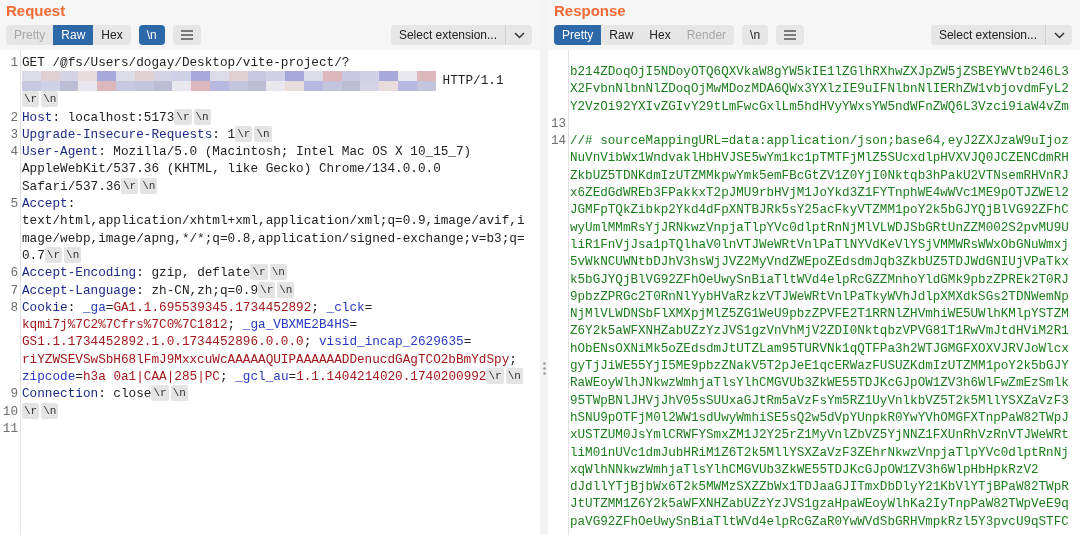 Image resolution: width=1080 pixels, height=535 pixels. I want to click on line-number: 1, so click(13, 63).